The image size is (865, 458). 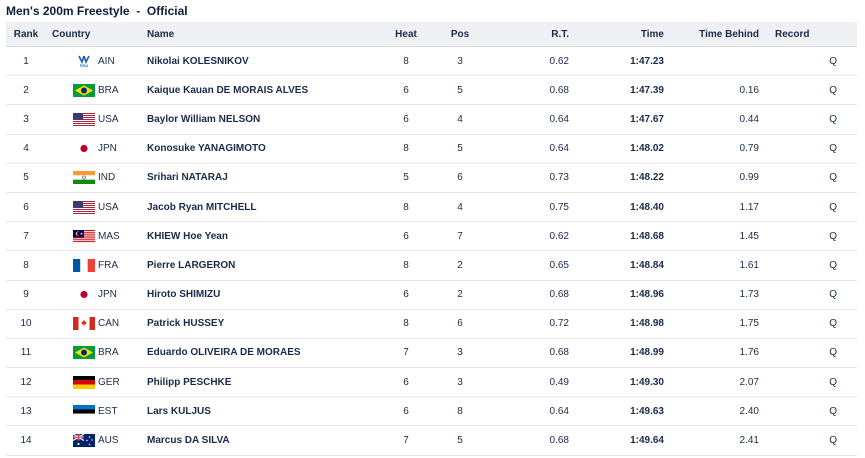 I want to click on country-cell: USA, so click(x=108, y=207).